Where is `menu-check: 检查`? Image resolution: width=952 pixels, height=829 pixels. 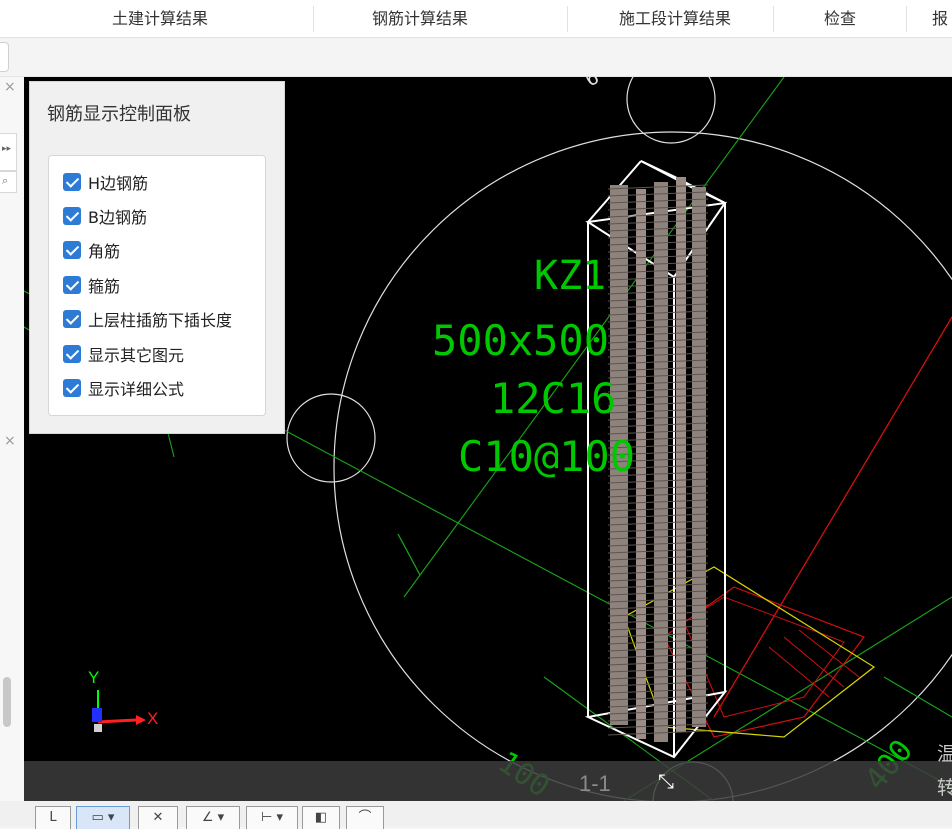
menu-check: 检查 is located at coordinates (840, 18).